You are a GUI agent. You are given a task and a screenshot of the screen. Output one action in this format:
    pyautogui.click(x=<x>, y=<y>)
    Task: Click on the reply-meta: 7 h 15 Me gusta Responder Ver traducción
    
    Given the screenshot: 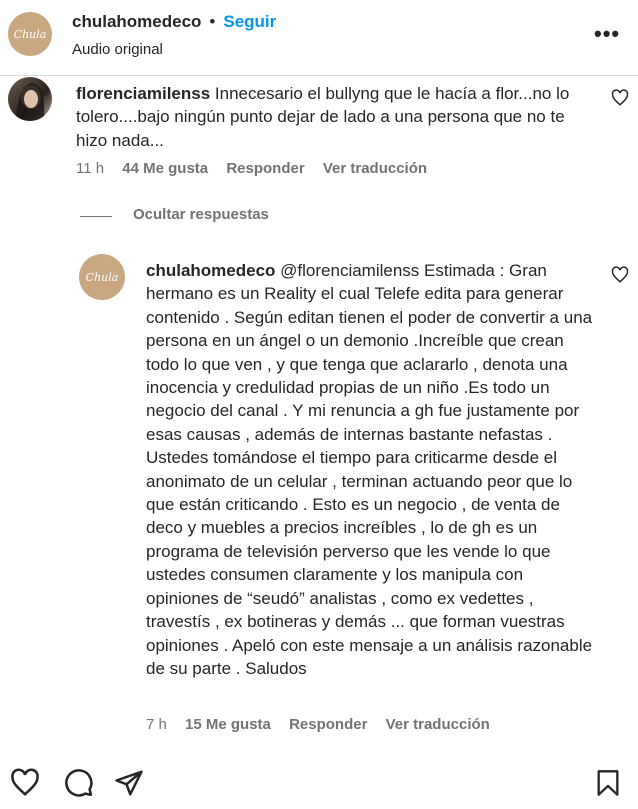 What is the action you would take?
    pyautogui.click(x=325, y=724)
    